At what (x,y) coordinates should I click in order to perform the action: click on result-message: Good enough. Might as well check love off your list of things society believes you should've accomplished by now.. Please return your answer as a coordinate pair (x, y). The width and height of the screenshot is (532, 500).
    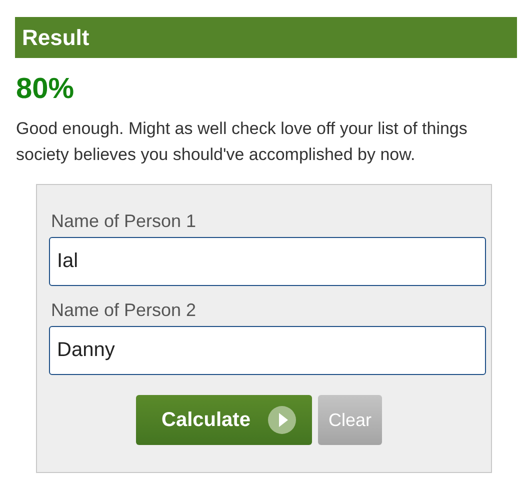
    Looking at the image, I should click on (242, 142).